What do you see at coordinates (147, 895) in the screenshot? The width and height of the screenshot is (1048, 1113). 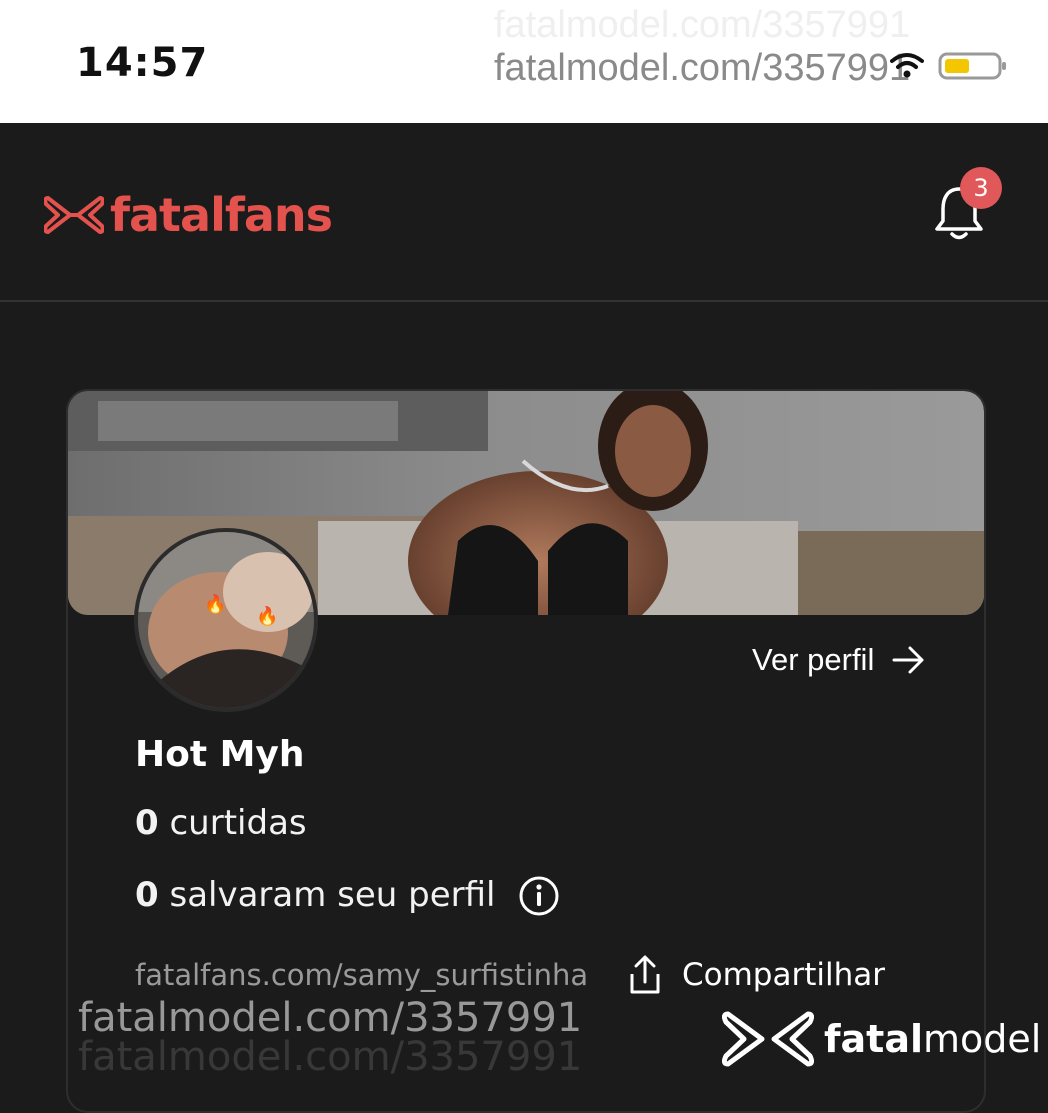 I see `saves-count: 0` at bounding box center [147, 895].